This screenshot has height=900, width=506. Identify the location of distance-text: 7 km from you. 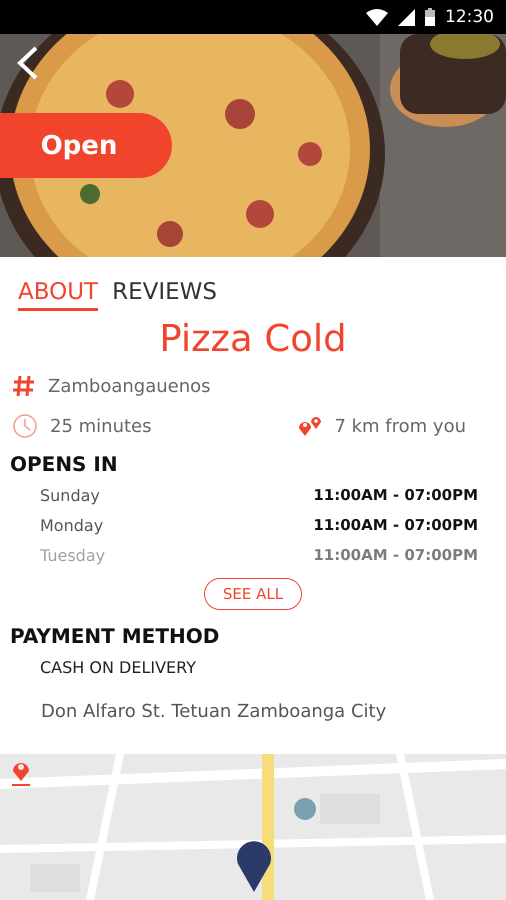
(400, 426).